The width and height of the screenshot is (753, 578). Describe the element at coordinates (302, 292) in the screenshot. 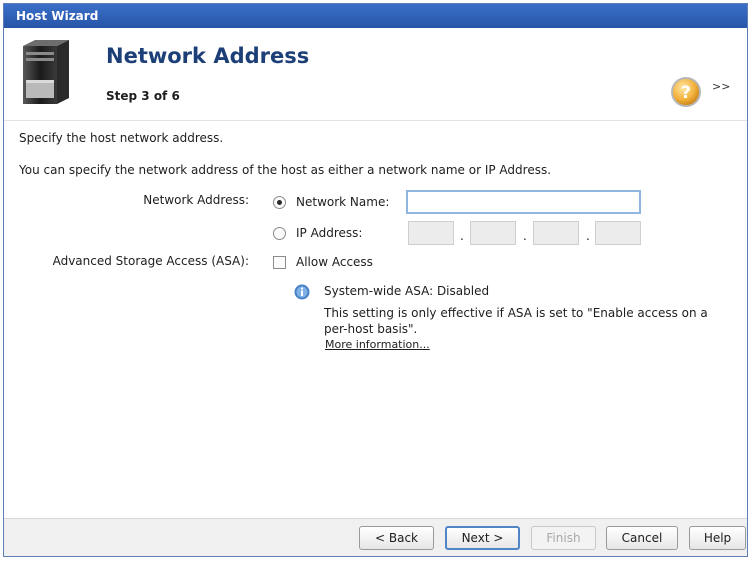

I see `info-icon` at that location.